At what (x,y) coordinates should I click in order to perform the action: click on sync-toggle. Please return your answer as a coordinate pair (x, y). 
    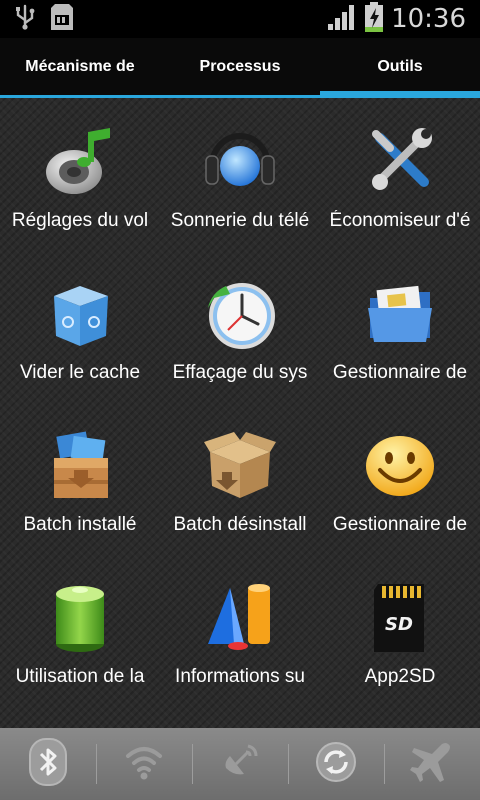
    Looking at the image, I should click on (336, 764).